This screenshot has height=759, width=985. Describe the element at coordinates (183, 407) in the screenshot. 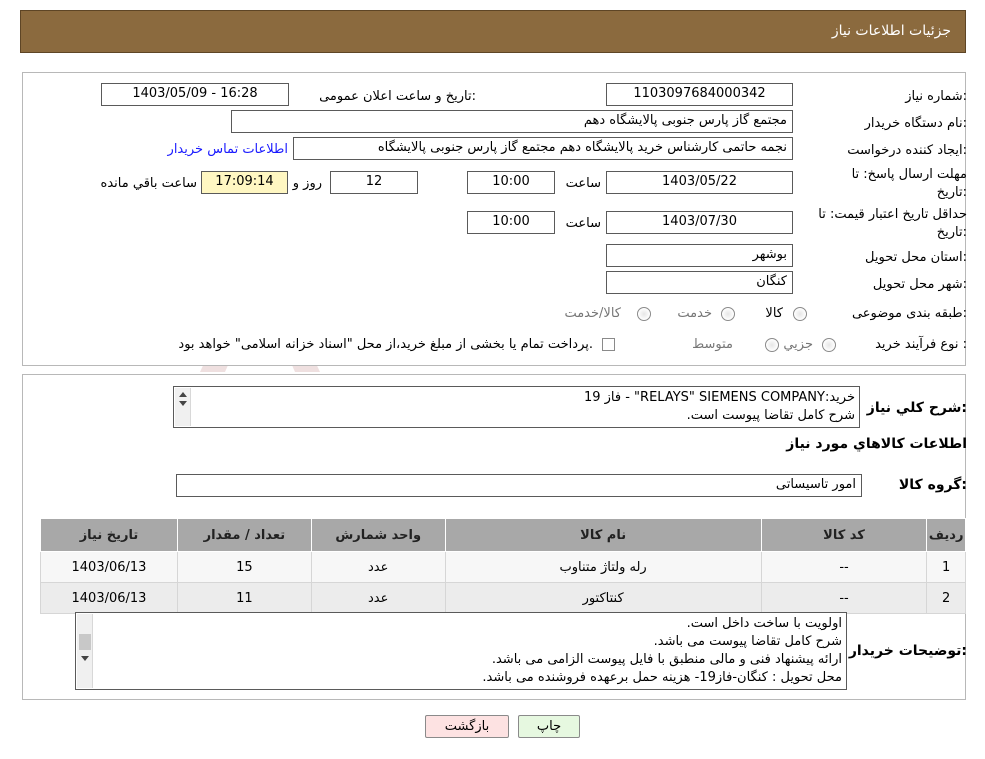

I see `summary-scrollbar` at that location.